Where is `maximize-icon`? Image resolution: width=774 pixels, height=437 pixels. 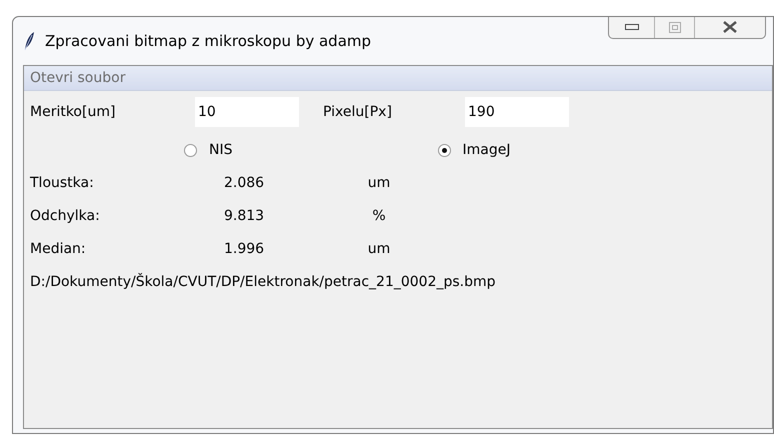
maximize-icon is located at coordinates (674, 27).